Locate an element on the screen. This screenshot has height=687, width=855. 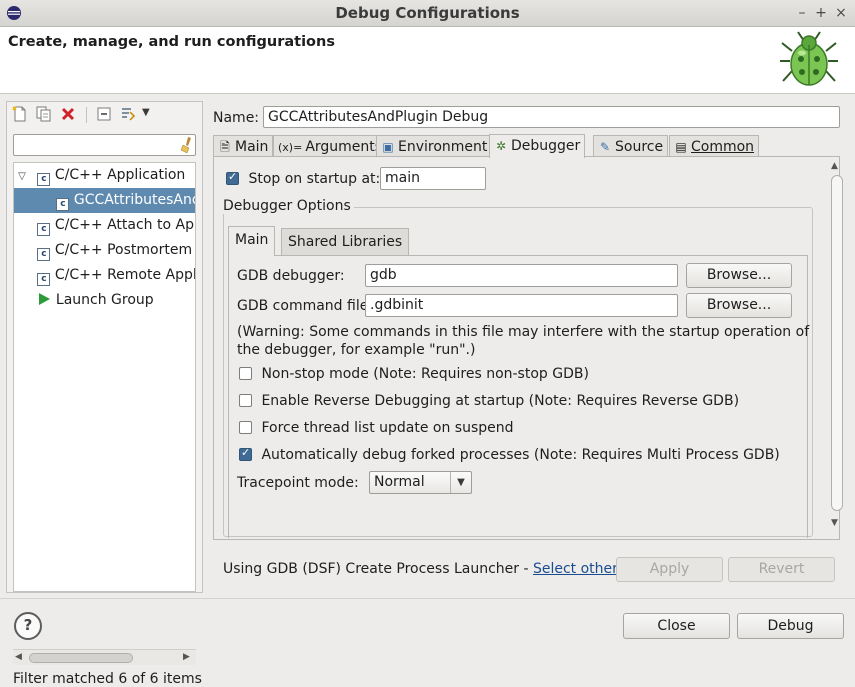
header-title: Create, manage, and run configurations is located at coordinates (171, 42).